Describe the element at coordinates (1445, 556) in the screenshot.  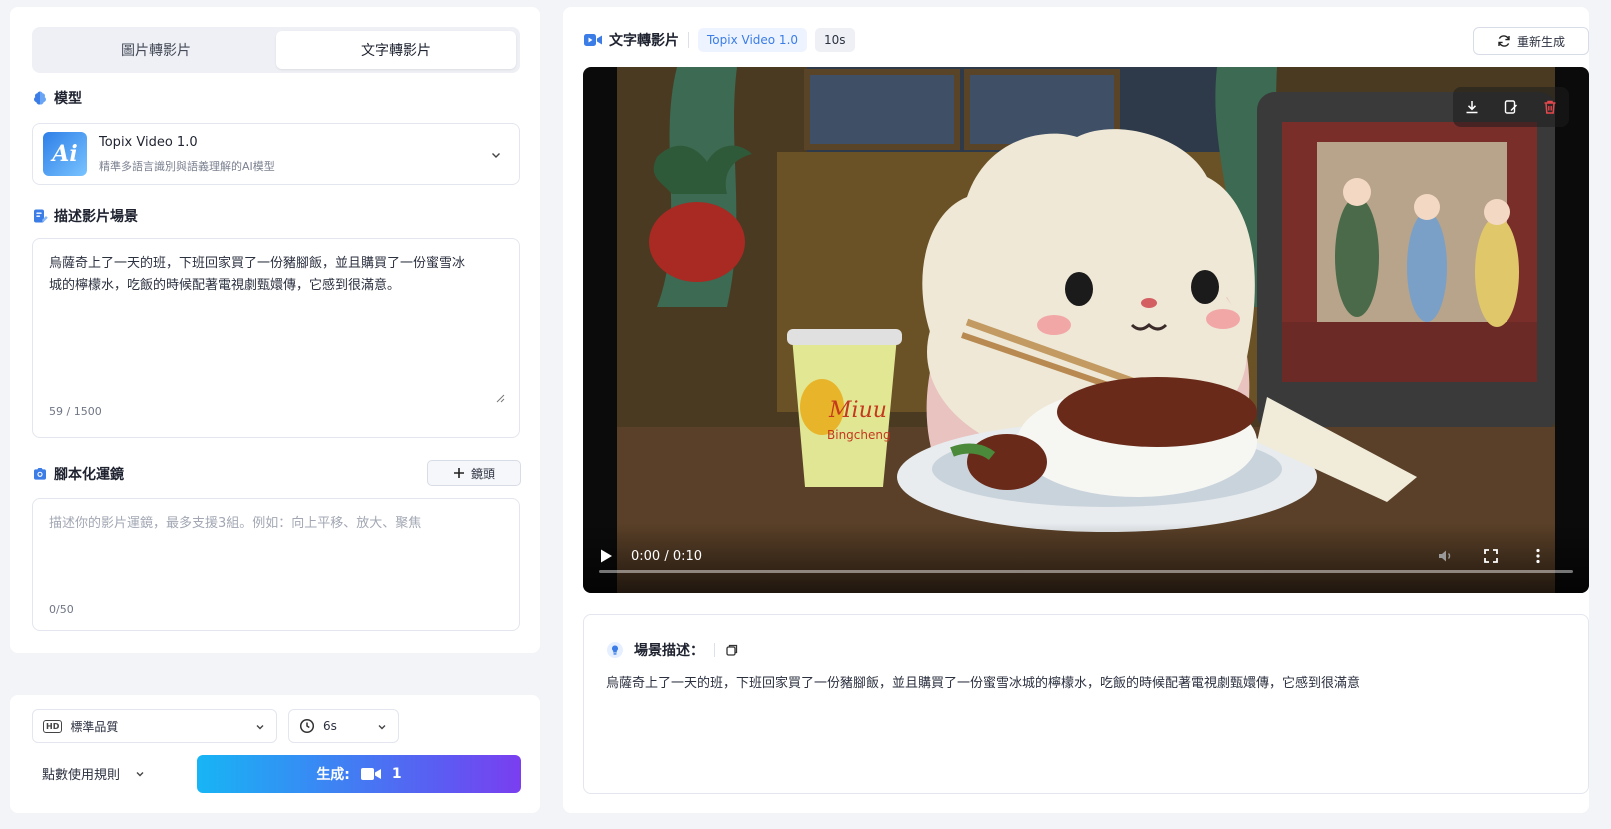
I see `volume-icon` at that location.